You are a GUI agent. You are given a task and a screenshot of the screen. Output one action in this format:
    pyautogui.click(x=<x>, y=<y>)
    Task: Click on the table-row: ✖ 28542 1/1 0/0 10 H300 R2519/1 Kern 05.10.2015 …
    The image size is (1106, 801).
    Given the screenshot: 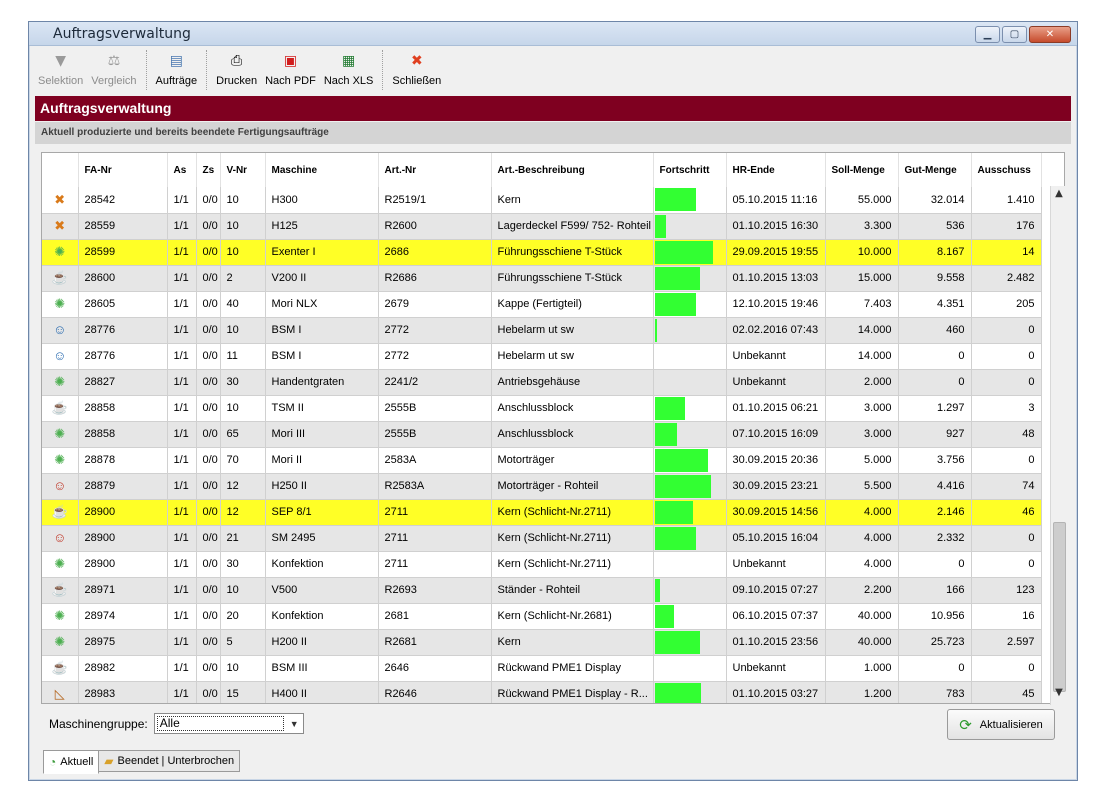 What is the action you would take?
    pyautogui.click(x=542, y=200)
    